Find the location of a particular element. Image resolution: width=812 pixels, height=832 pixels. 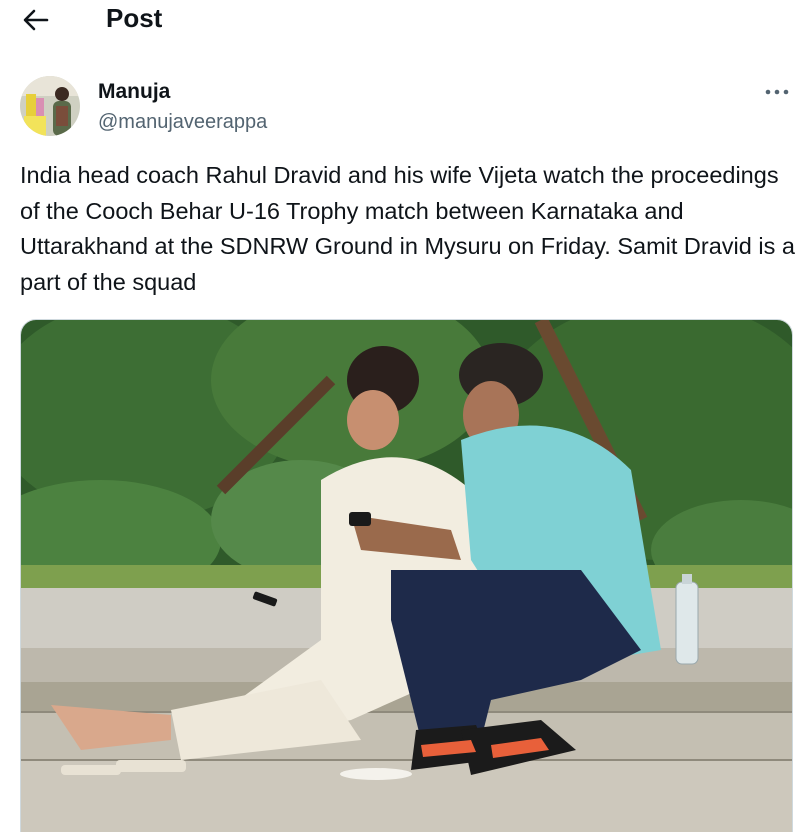

back-button is located at coordinates (36, 20).